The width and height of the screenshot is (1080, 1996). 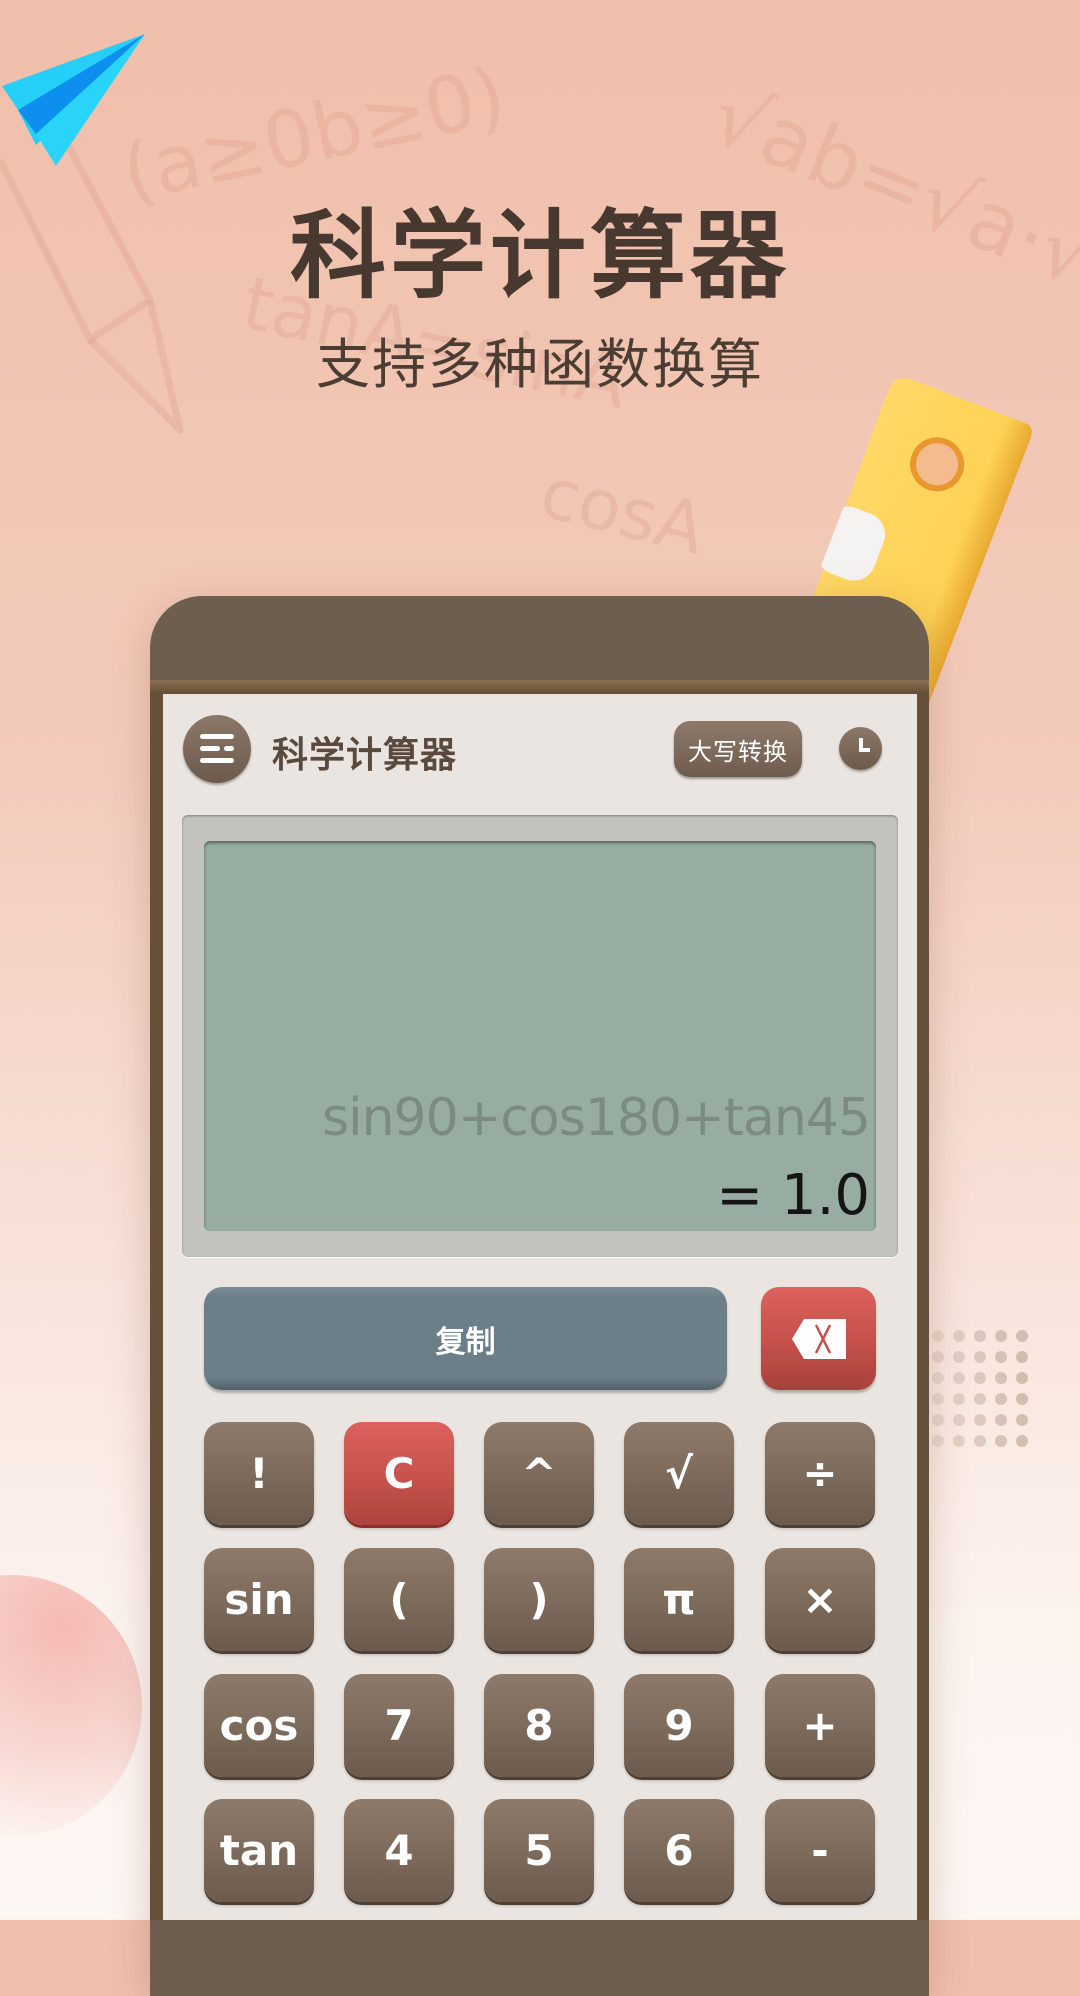 What do you see at coordinates (820, 1725) in the screenshot?
I see `key-plus: +` at bounding box center [820, 1725].